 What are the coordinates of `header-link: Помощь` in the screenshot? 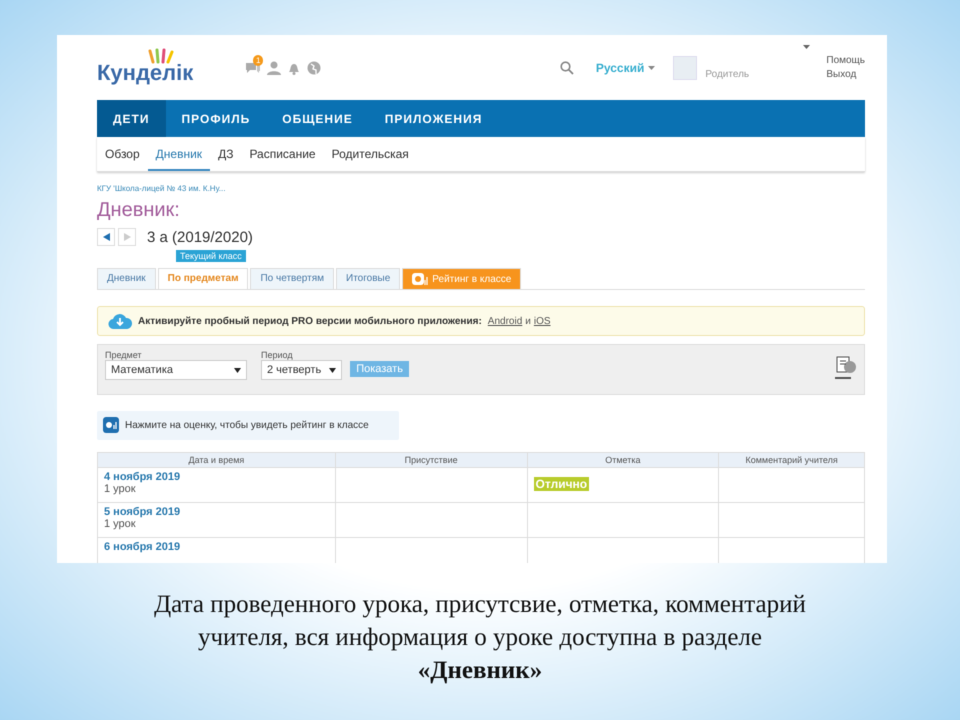 It's located at (845, 61).